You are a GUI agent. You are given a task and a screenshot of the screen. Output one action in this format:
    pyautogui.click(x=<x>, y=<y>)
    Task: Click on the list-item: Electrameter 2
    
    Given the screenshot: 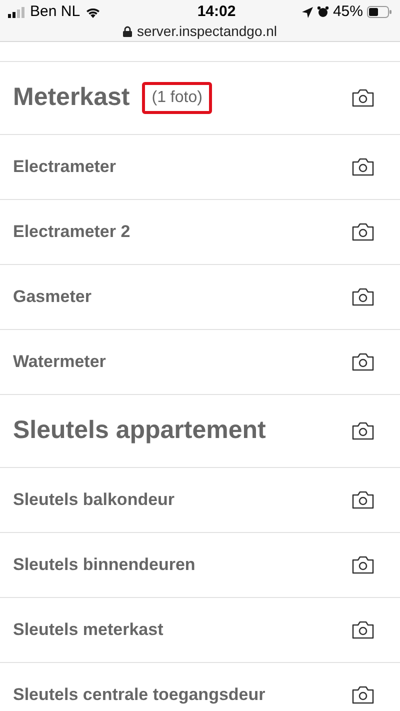 What is the action you would take?
    pyautogui.click(x=200, y=232)
    